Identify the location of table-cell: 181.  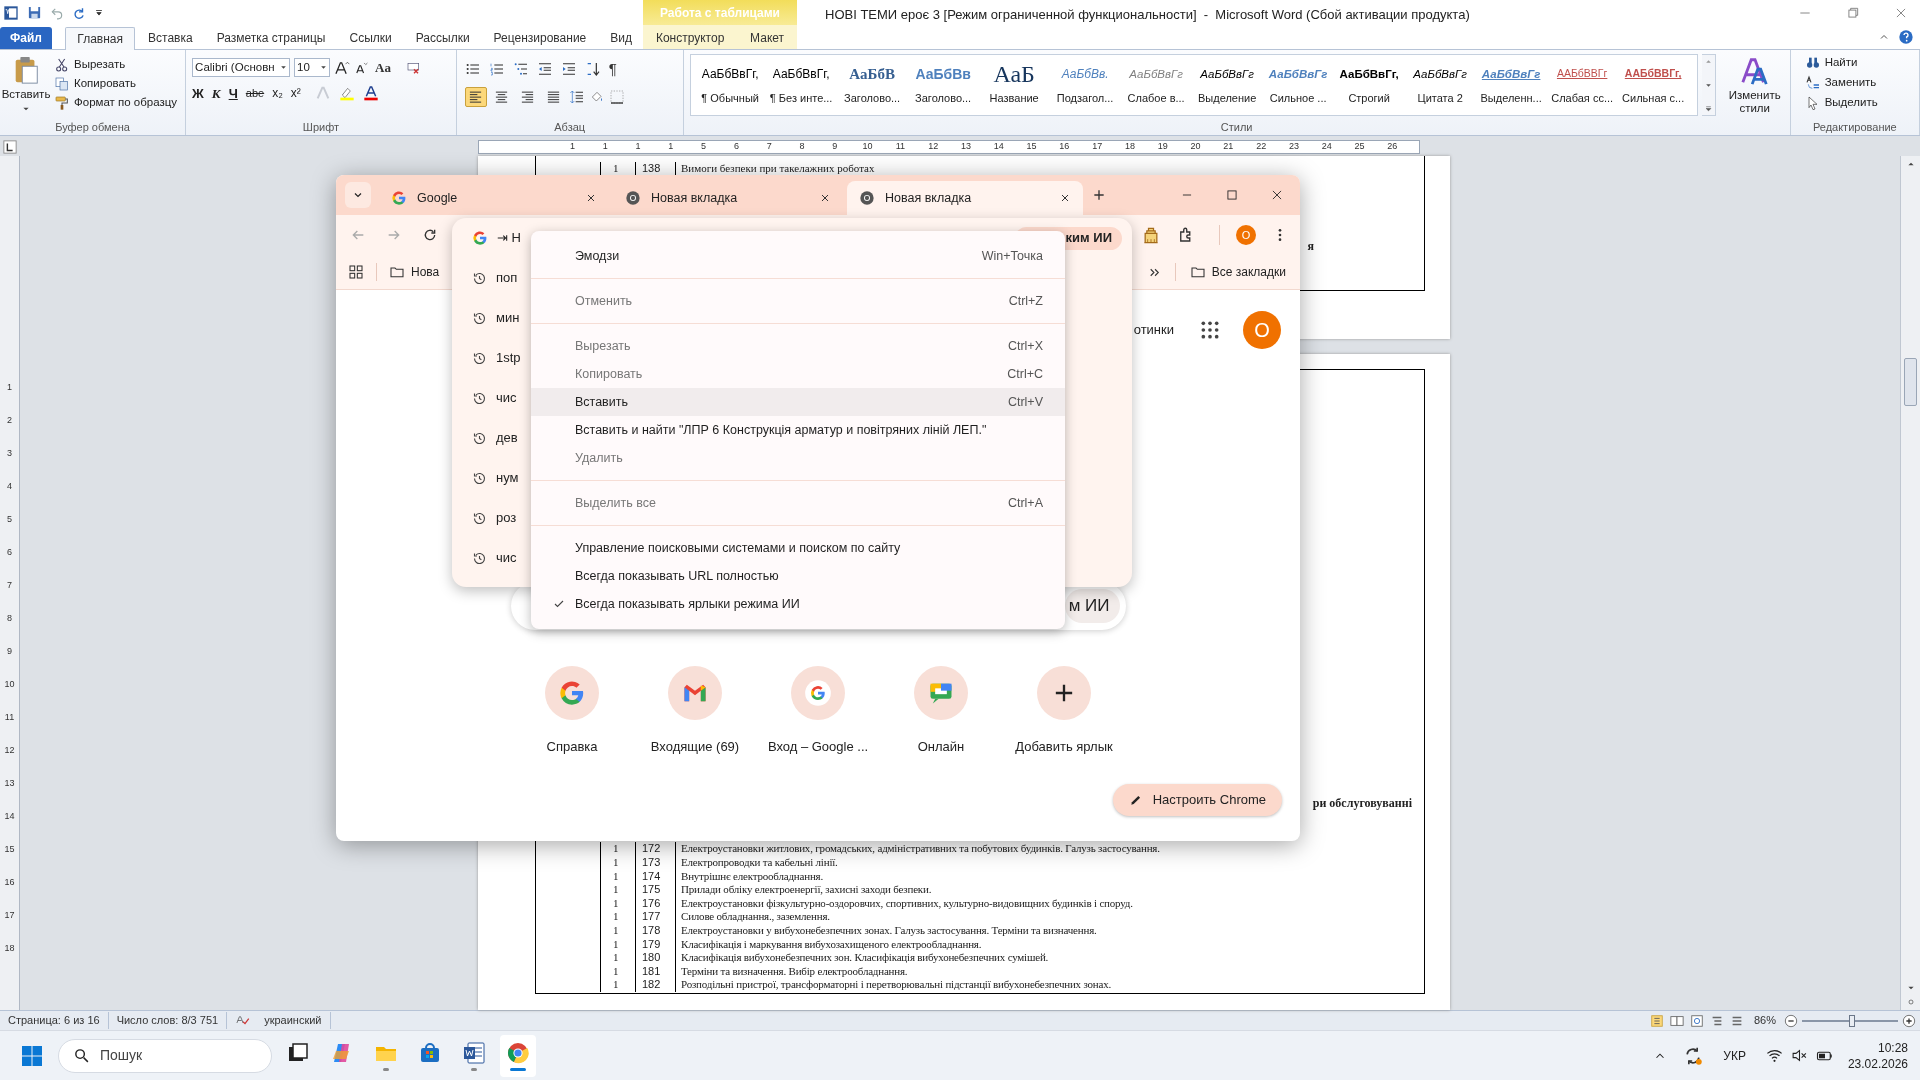
(656, 971).